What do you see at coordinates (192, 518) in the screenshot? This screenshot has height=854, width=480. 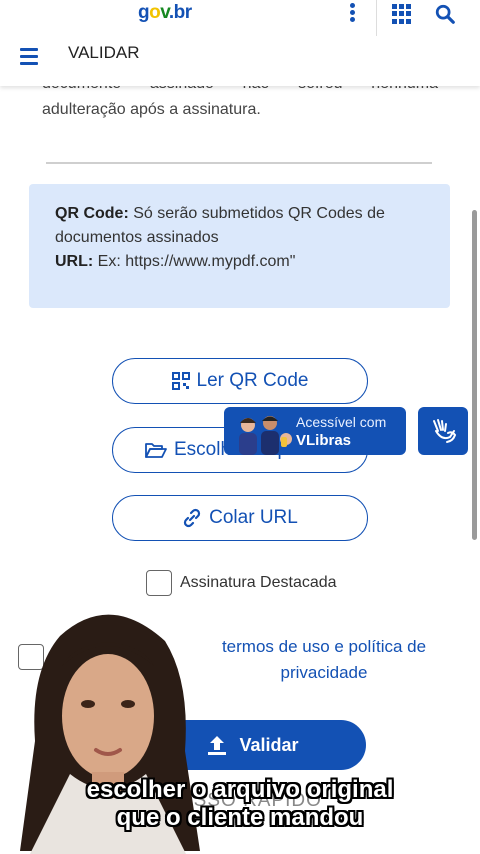 I see `link-icon` at bounding box center [192, 518].